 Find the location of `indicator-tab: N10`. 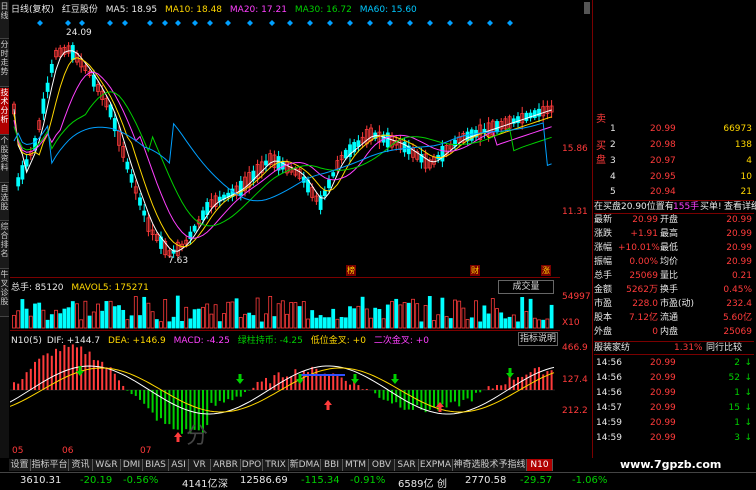

indicator-tab: N10 is located at coordinates (540, 465).